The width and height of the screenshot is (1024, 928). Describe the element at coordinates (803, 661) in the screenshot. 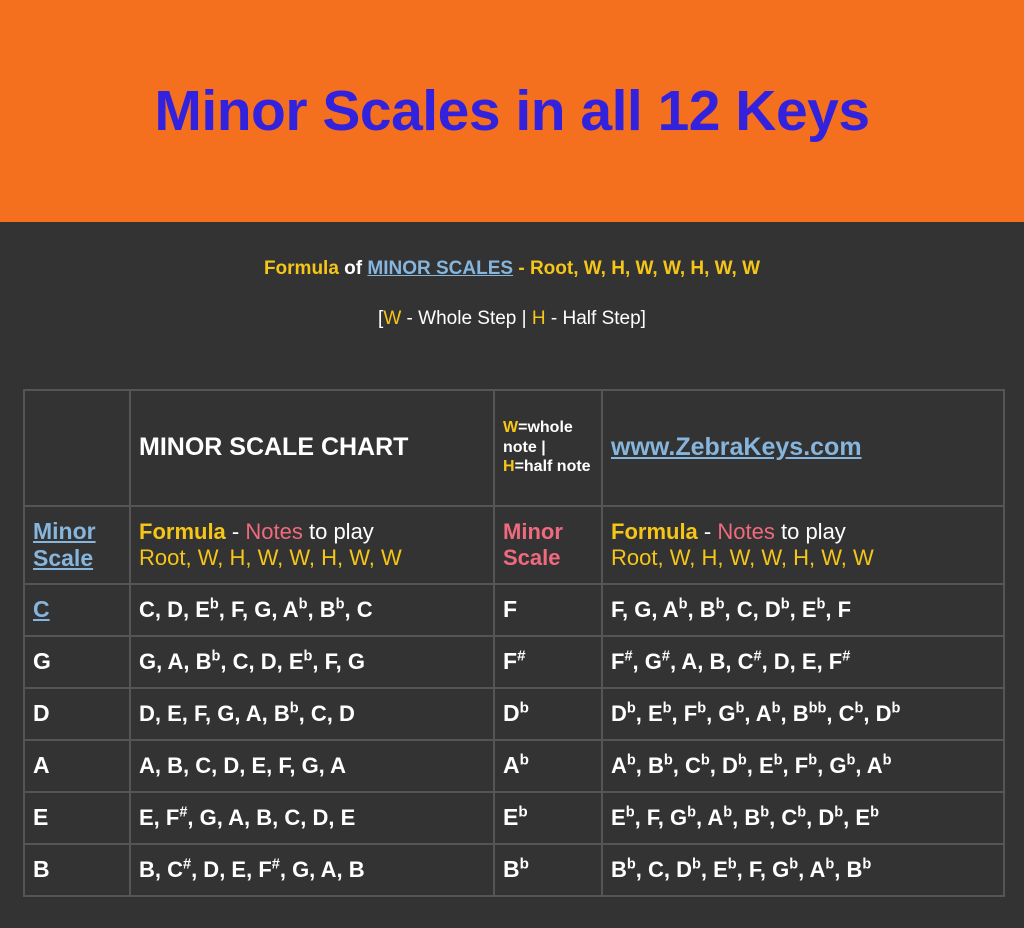

I see `right-notes-cell: F#, G#, A, B, C#, D, E, F#` at that location.